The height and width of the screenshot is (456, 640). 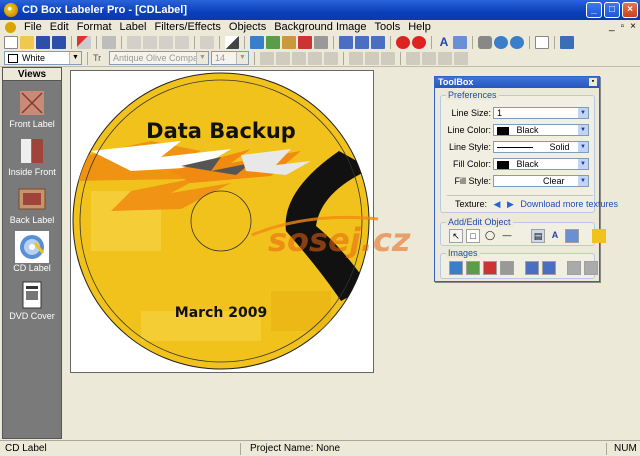 I want to click on open-folder-icon, so click(x=27, y=42).